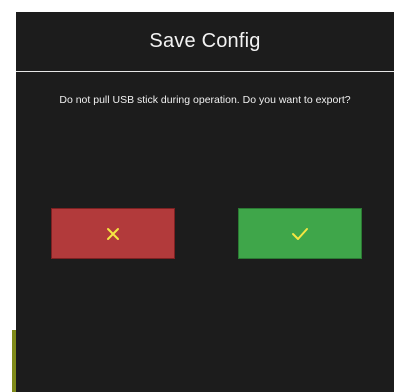  I want to click on cancel-button, so click(113, 233).